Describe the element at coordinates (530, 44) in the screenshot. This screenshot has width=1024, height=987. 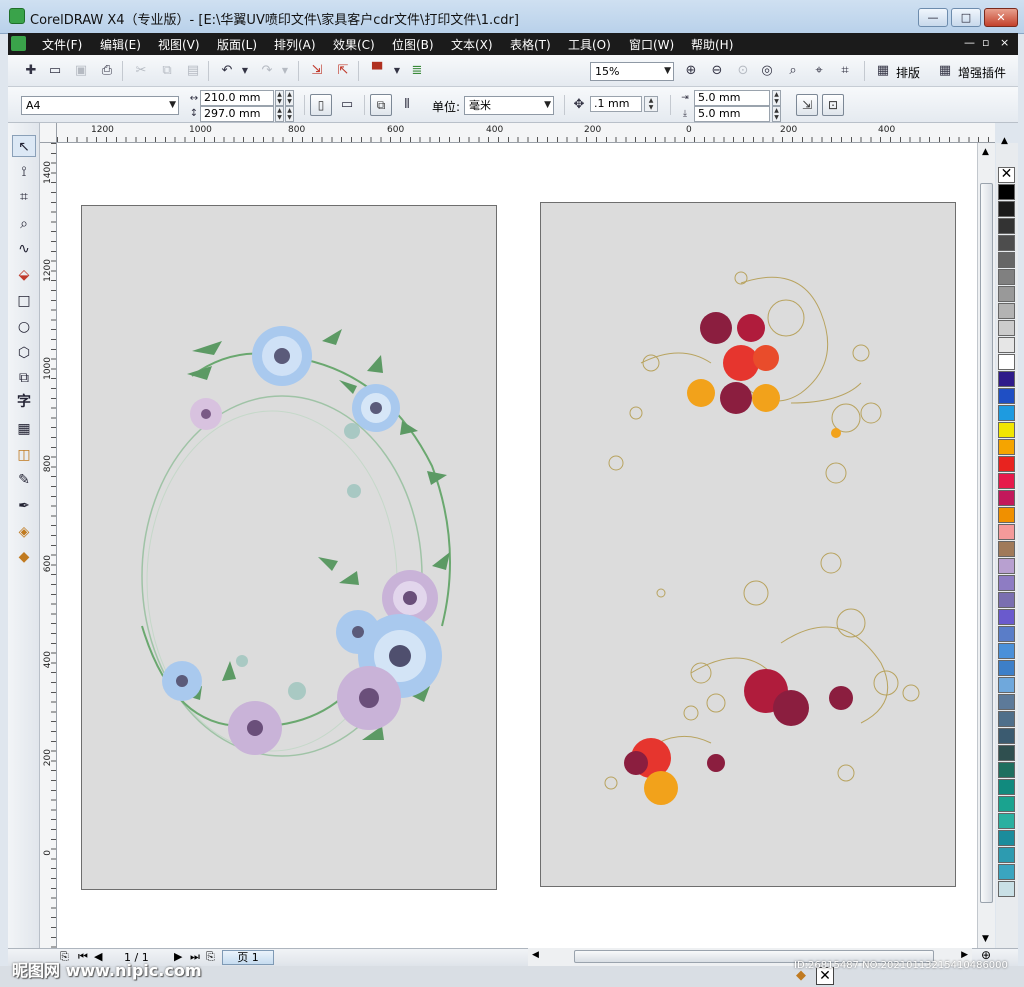
I see `menu-table: 表格(T)` at that location.